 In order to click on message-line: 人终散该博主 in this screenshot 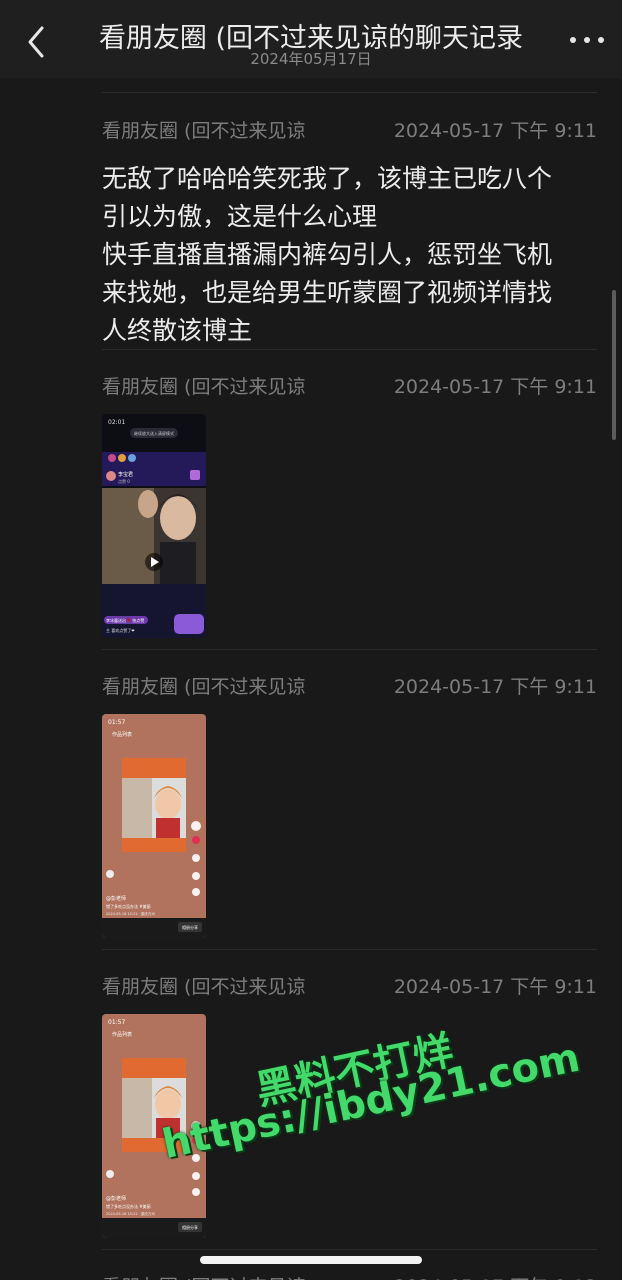, I will do `click(177, 330)`.